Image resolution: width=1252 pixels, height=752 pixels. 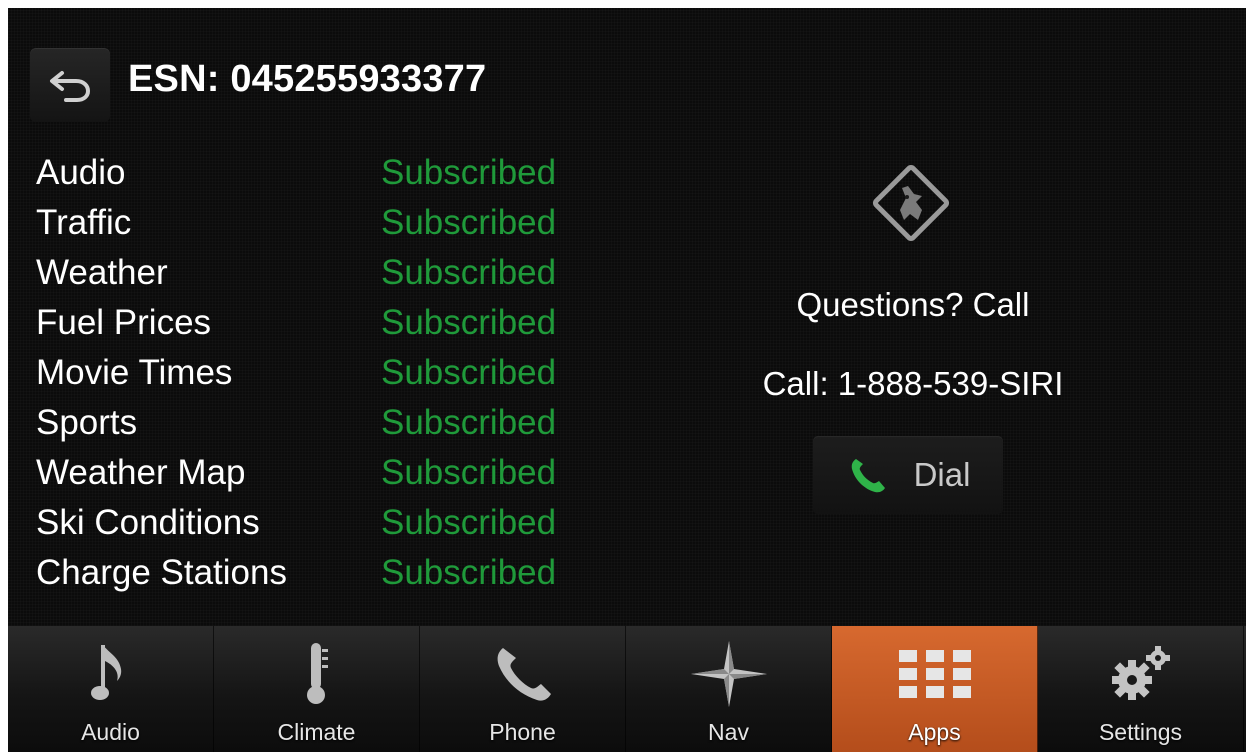 What do you see at coordinates (336, 273) in the screenshot?
I see `list-item: Weather Subscribed` at bounding box center [336, 273].